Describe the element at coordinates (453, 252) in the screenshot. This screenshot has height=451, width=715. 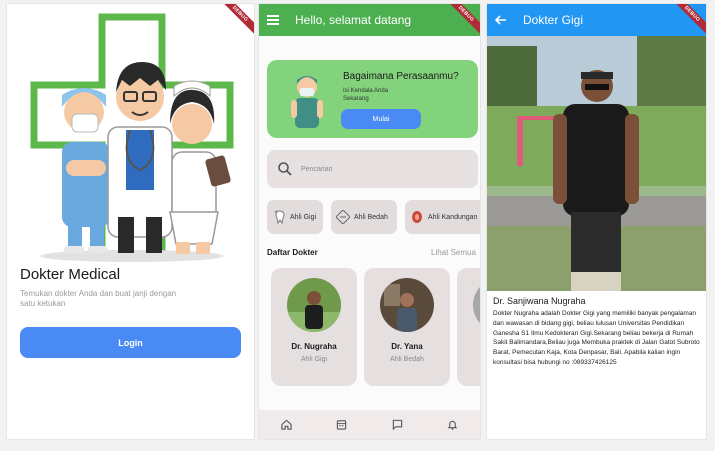
I see `see-all-link: Lihat Semua` at that location.